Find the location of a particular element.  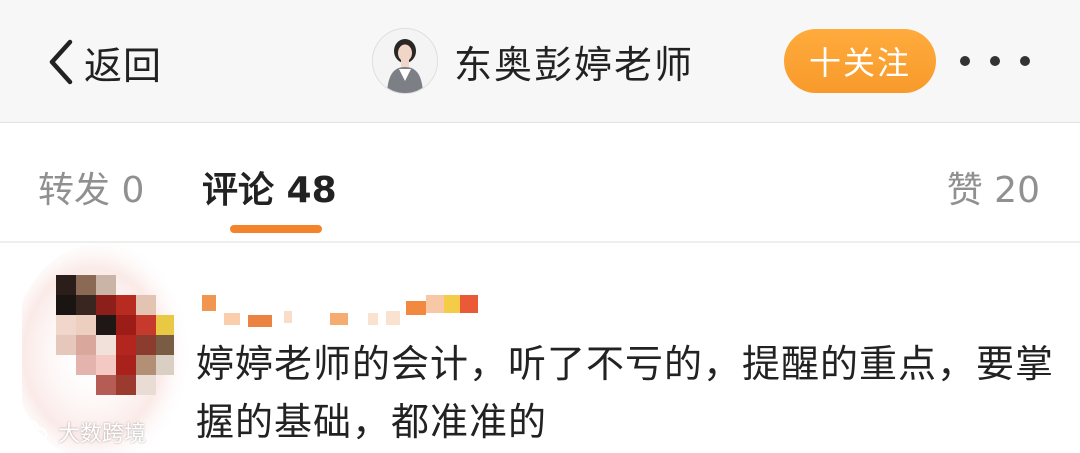

tab-comment: 评论 48 is located at coordinates (269, 187).